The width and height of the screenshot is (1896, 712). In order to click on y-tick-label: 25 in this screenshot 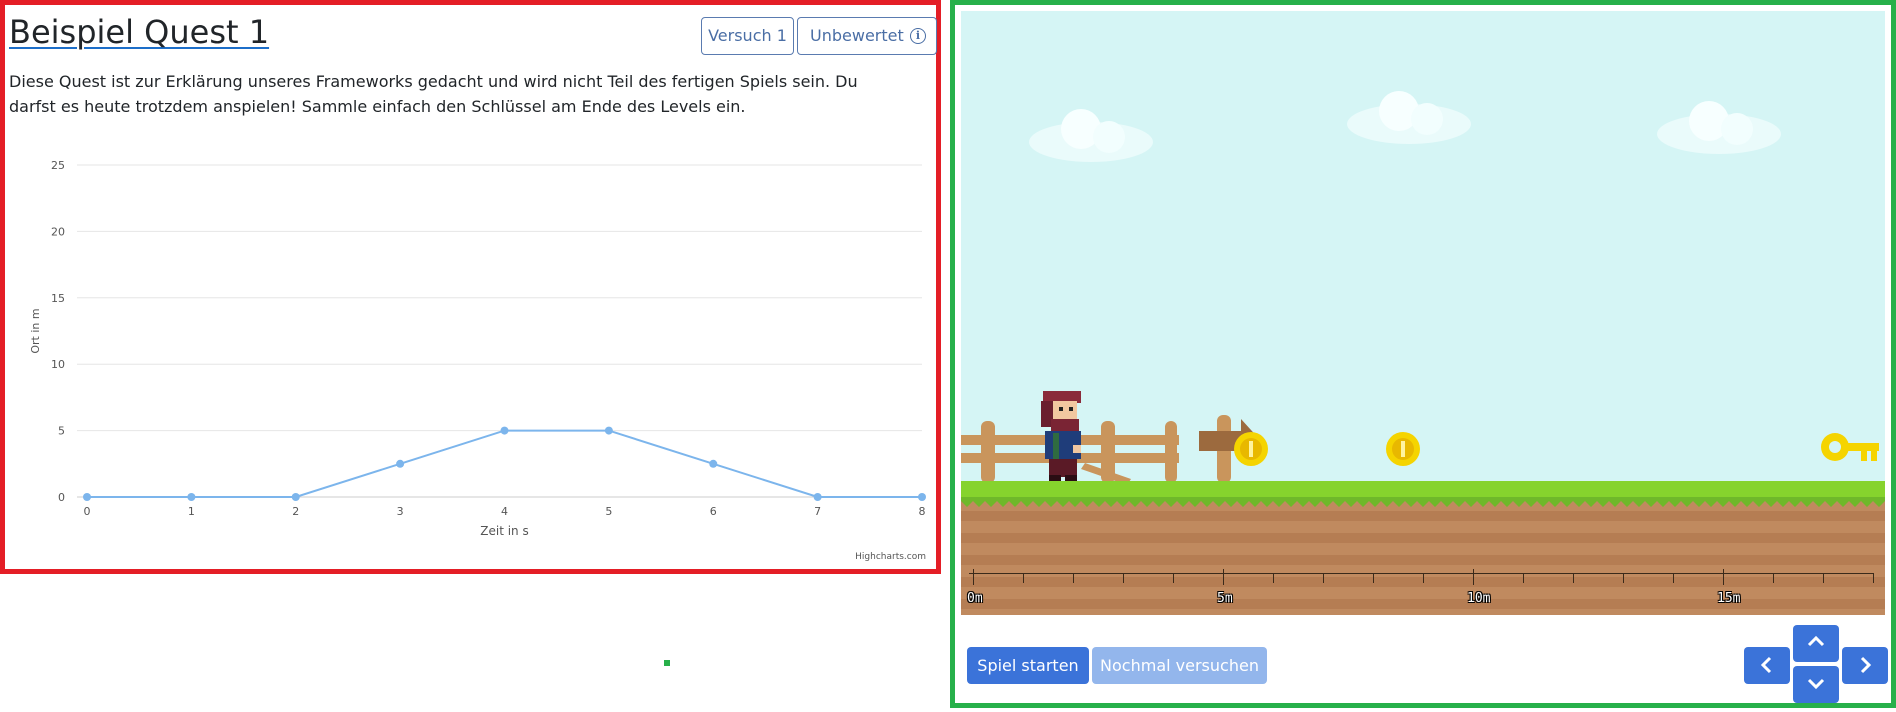, I will do `click(58, 165)`.